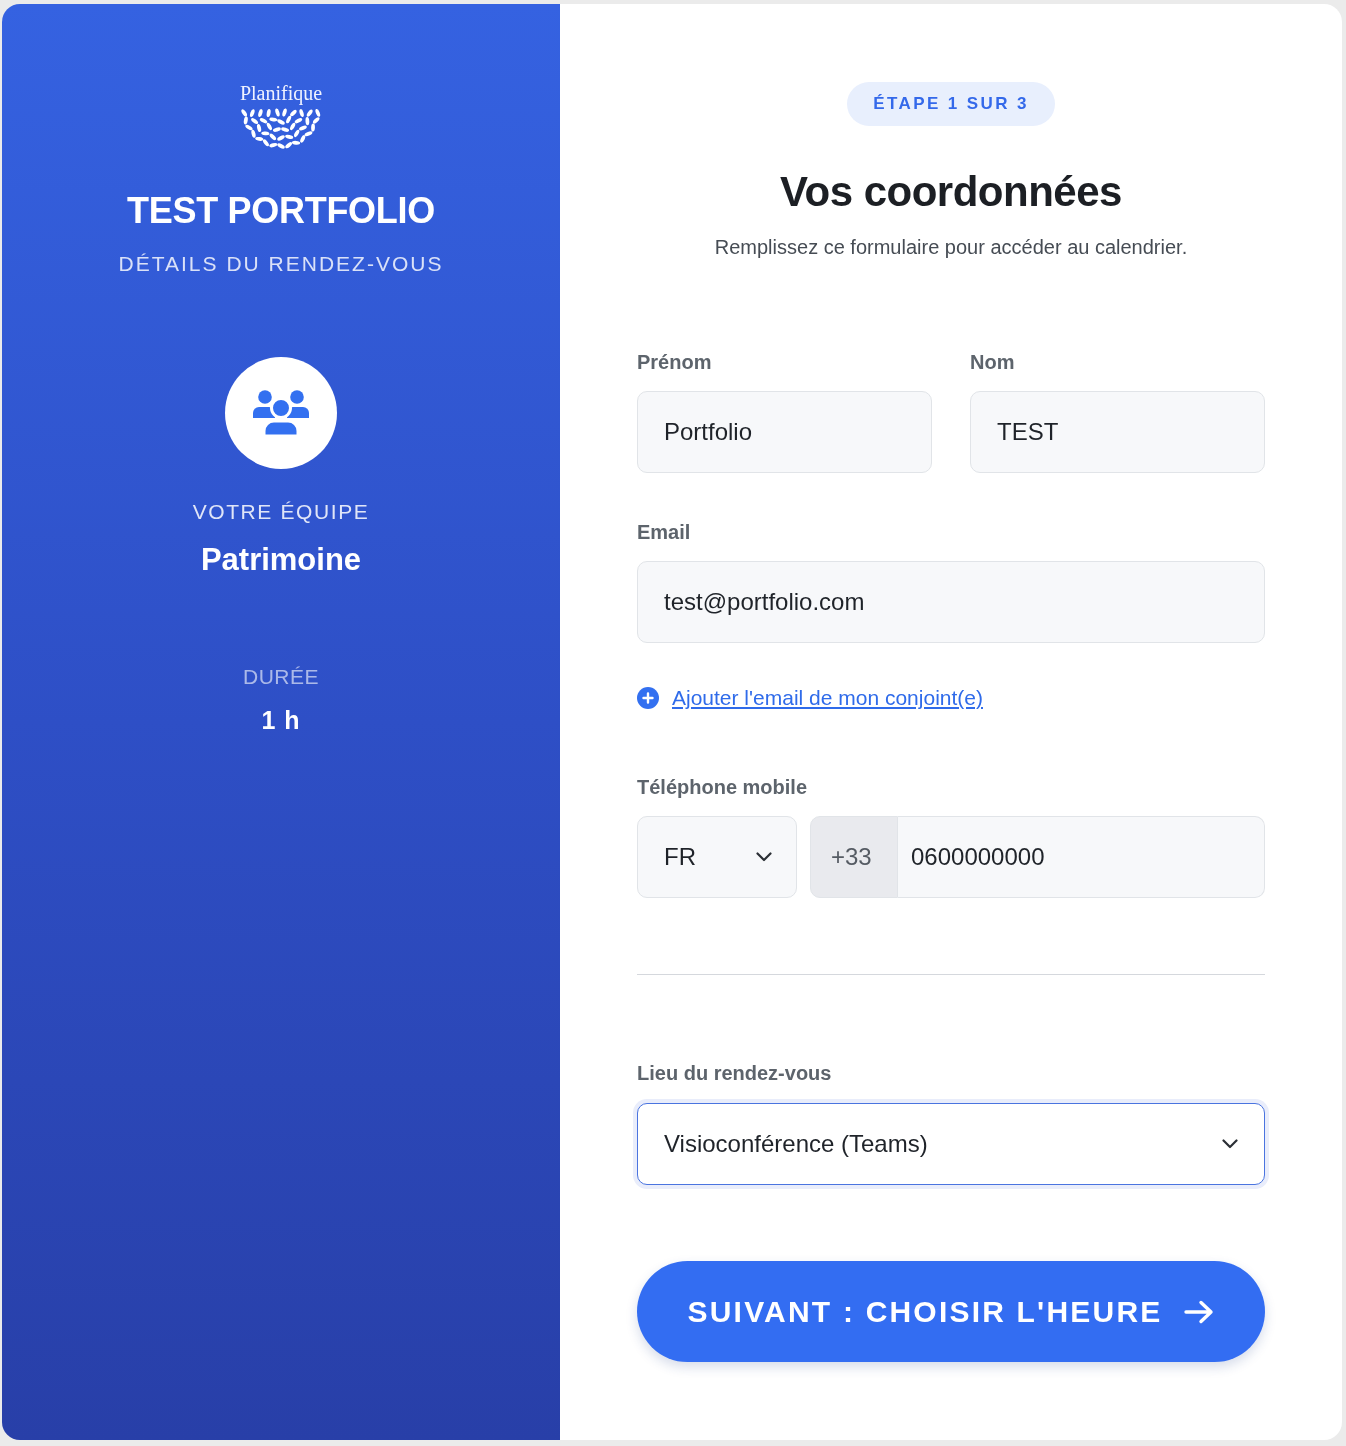 This screenshot has width=1346, height=1446. What do you see at coordinates (1199, 1311) in the screenshot?
I see `arrow-right-icon` at bounding box center [1199, 1311].